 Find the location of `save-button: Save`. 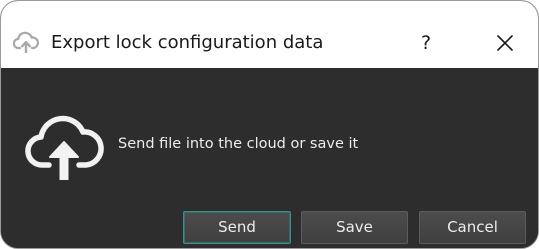

save-button: Save is located at coordinates (354, 227).